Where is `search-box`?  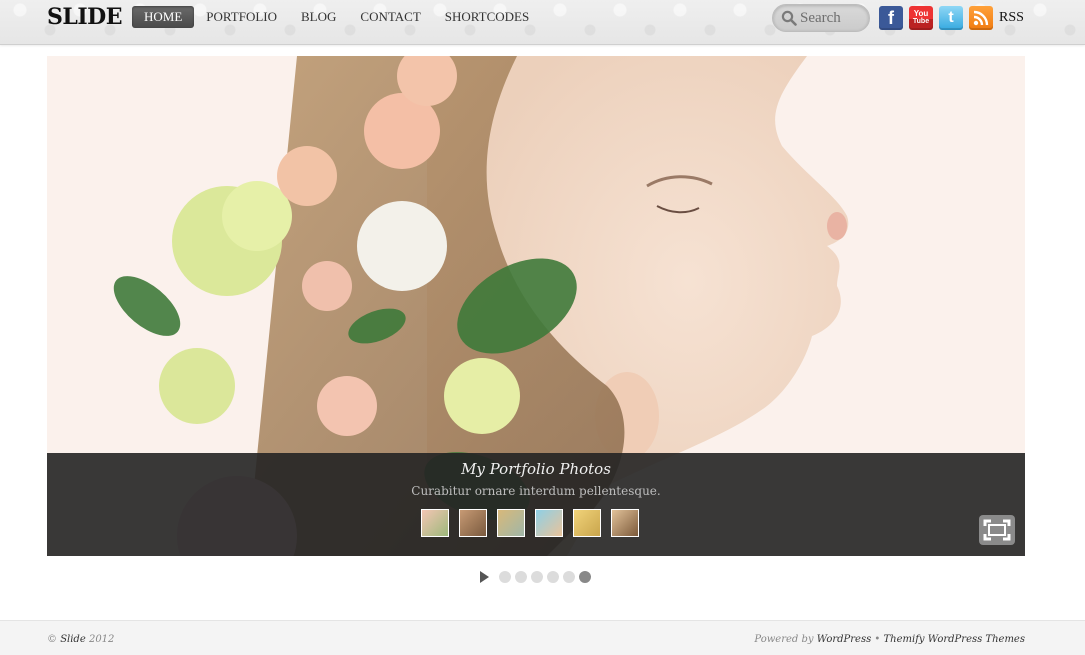
search-box is located at coordinates (821, 18).